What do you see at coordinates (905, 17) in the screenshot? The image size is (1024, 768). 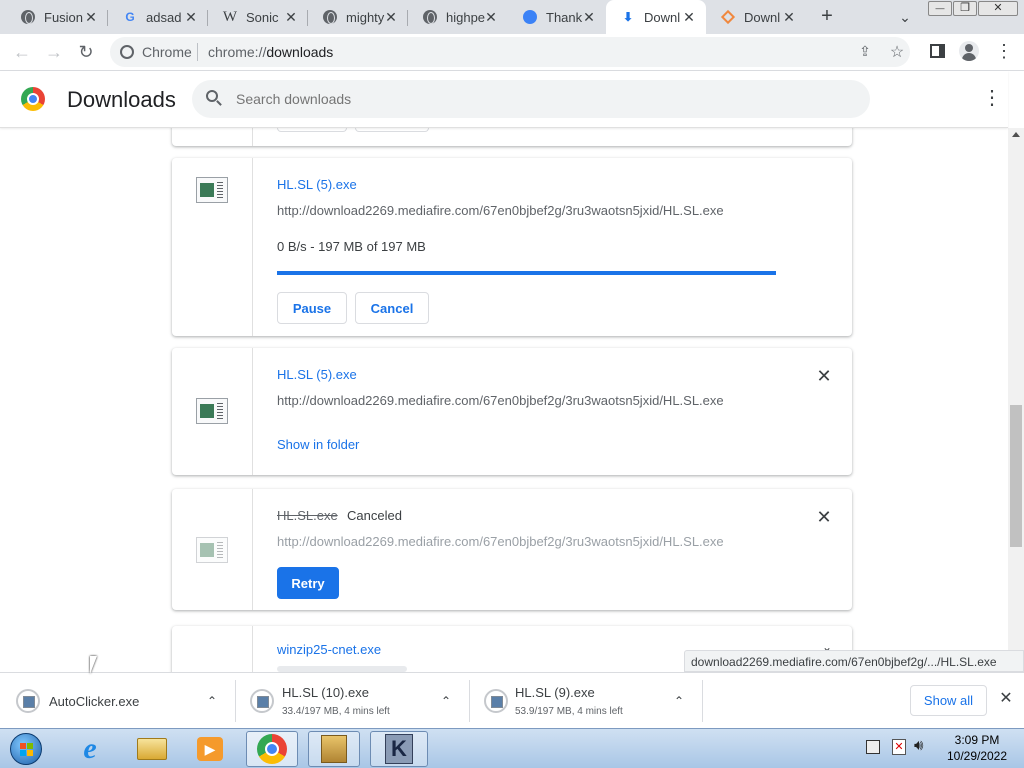 I see `tab-search-button: ⌄` at bounding box center [905, 17].